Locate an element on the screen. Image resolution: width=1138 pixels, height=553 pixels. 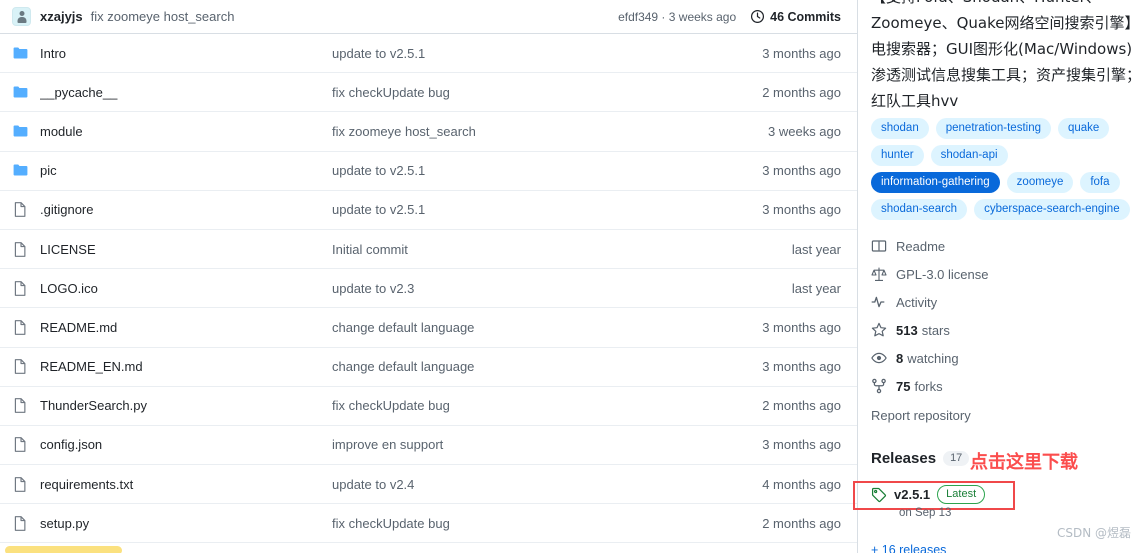
folder-name-link: __pycache__ is located at coordinates (186, 92).